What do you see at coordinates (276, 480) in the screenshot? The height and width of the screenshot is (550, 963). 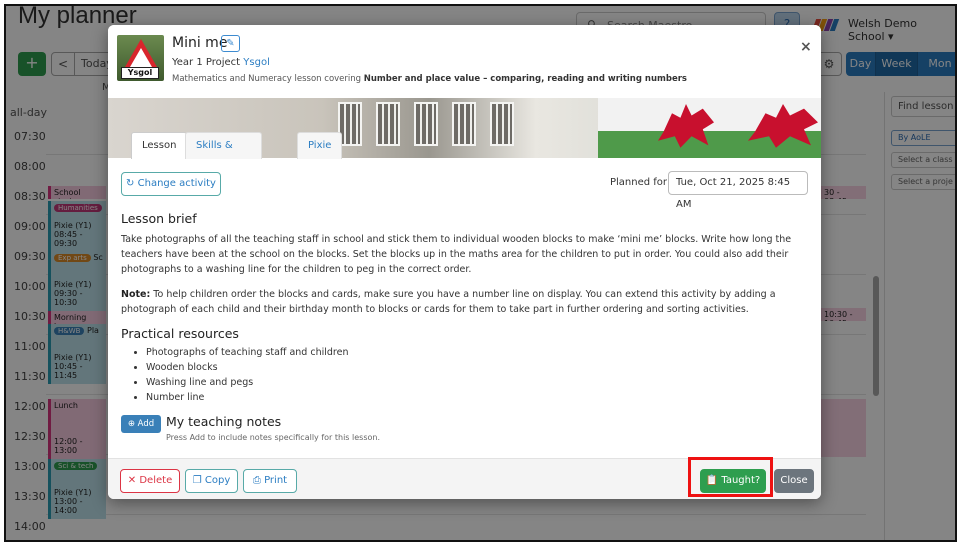 I see `print-label: Print` at bounding box center [276, 480].